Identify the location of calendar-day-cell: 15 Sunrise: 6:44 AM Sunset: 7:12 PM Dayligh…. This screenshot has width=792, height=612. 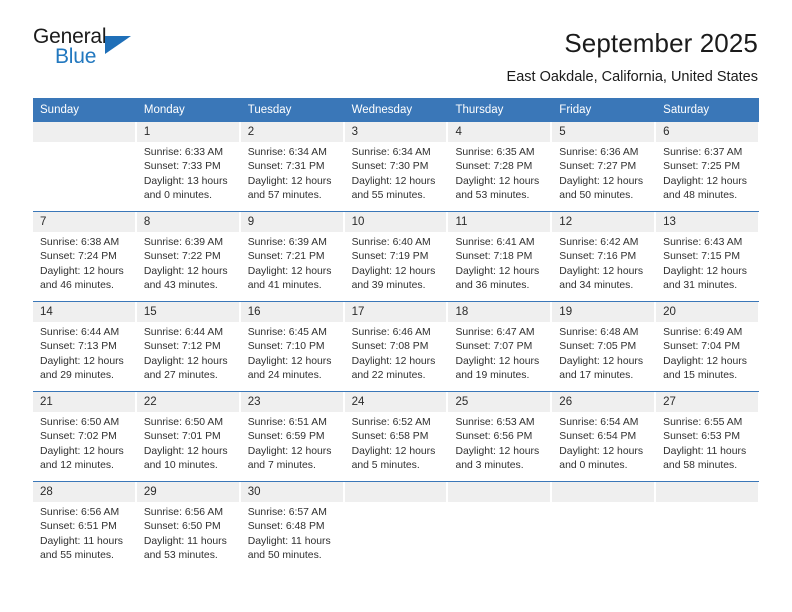
(188, 346).